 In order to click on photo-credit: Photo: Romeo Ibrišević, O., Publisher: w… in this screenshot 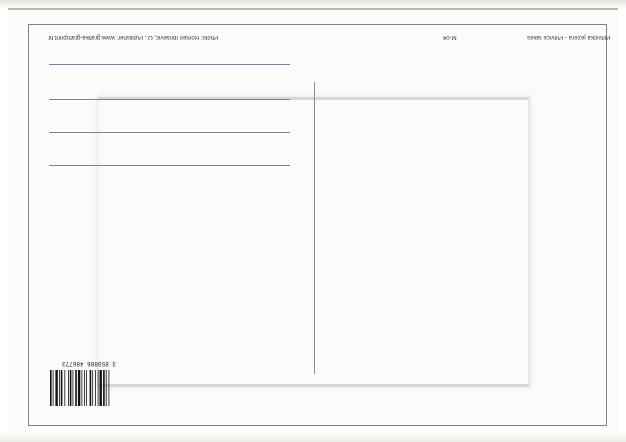, I will do `click(133, 37)`.